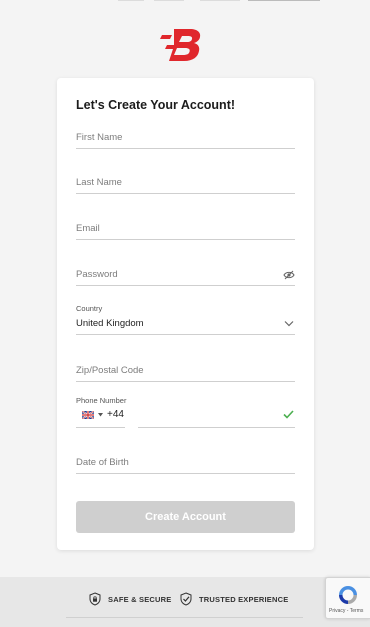  What do you see at coordinates (216, 412) in the screenshot?
I see `phone-number-field` at bounding box center [216, 412].